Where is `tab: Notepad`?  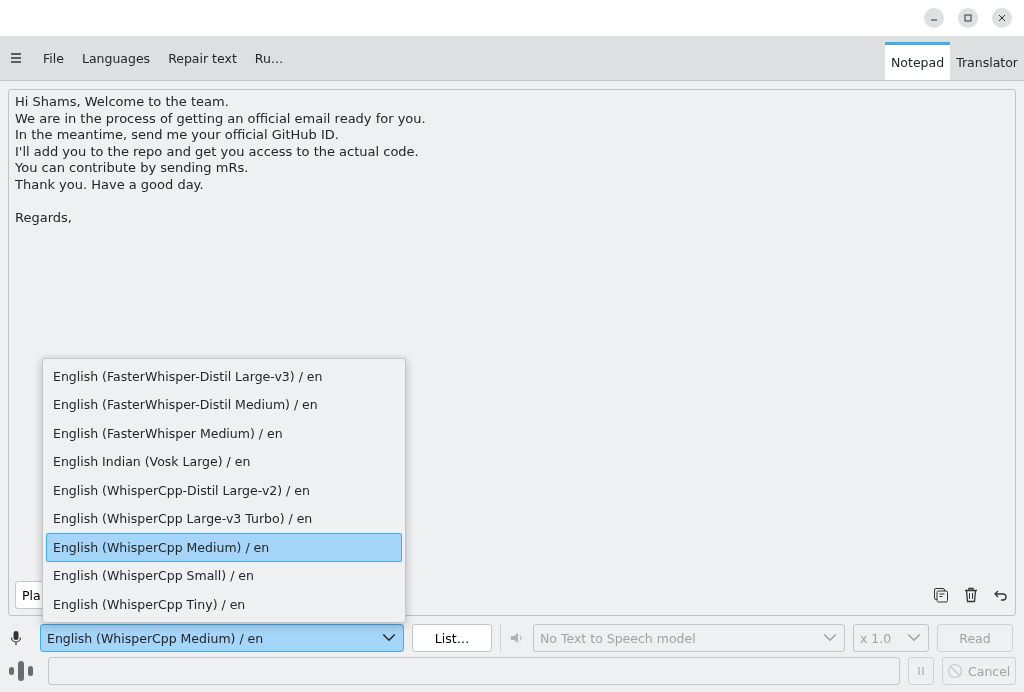 tab: Notepad is located at coordinates (918, 61).